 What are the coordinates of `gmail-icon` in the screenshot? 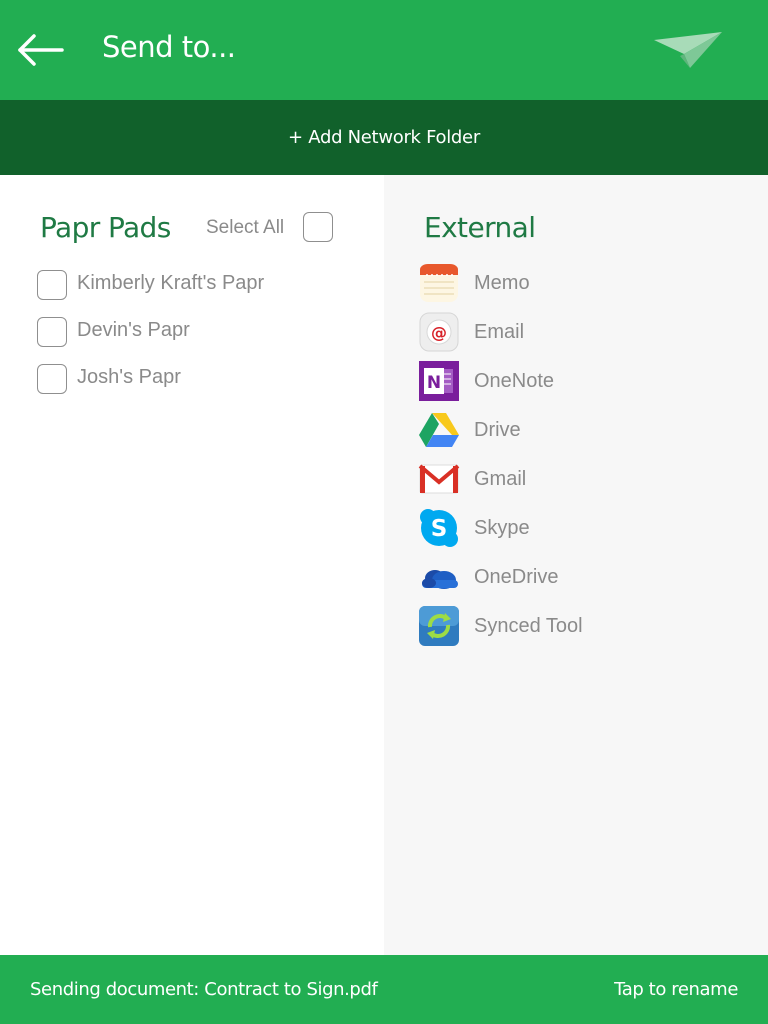 It's located at (439, 479).